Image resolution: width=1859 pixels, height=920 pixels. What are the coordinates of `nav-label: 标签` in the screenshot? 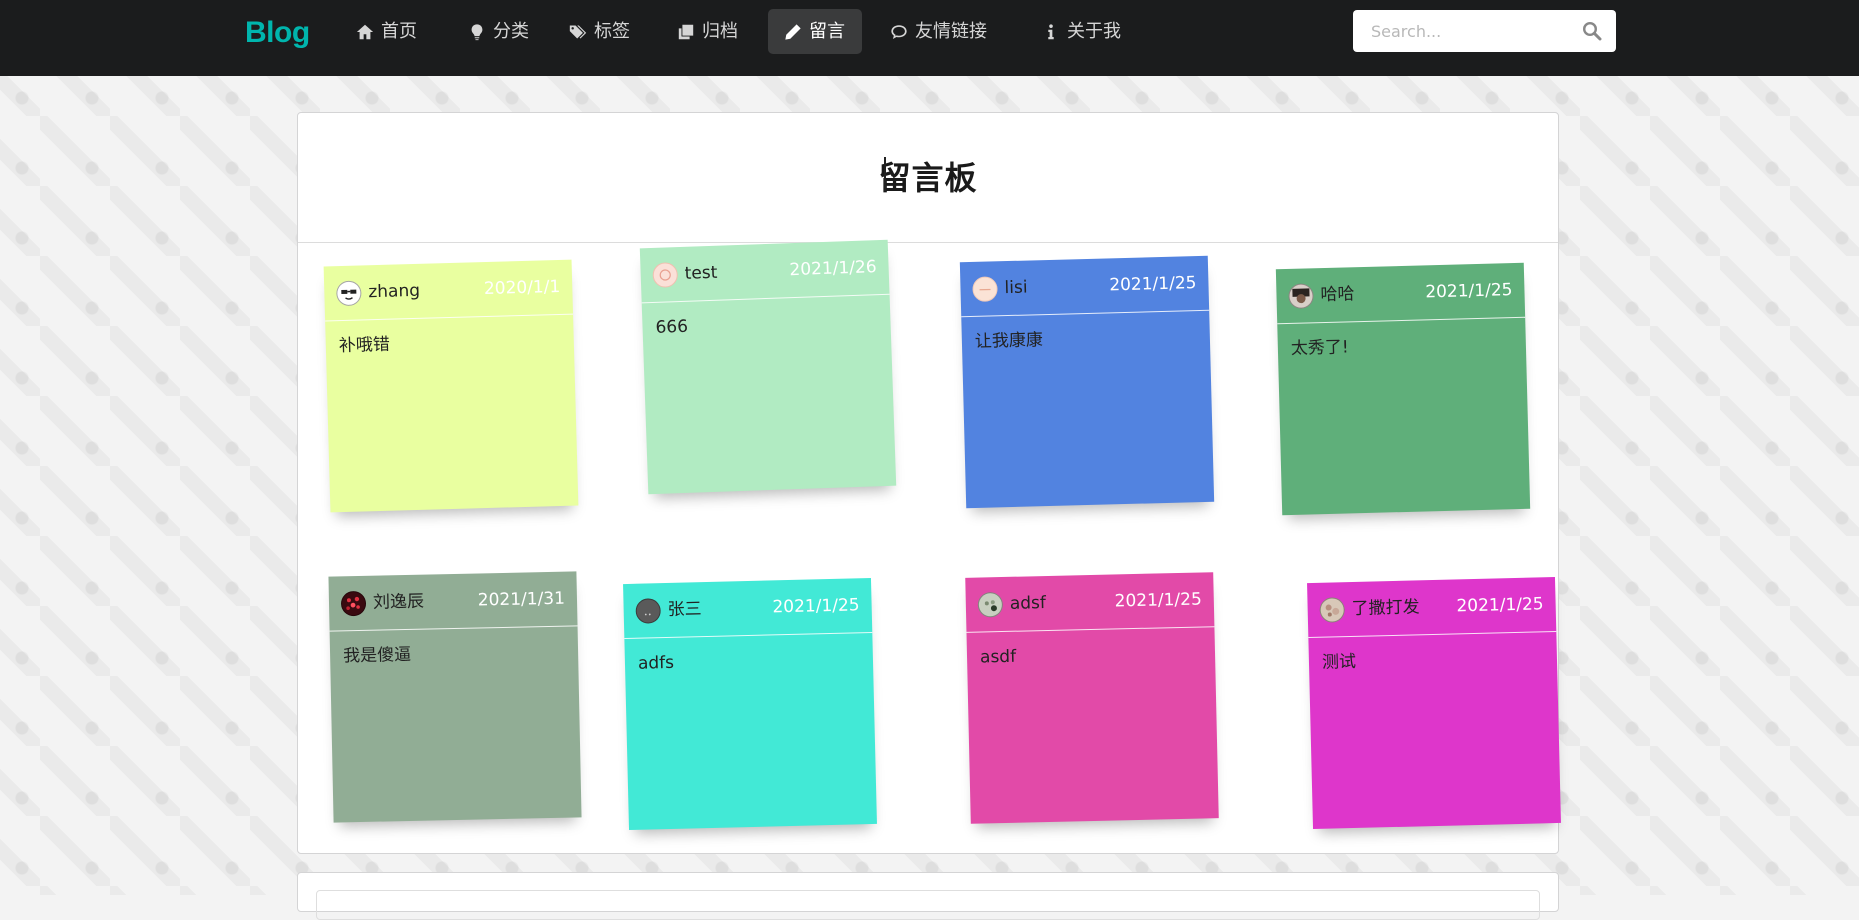 It's located at (612, 31).